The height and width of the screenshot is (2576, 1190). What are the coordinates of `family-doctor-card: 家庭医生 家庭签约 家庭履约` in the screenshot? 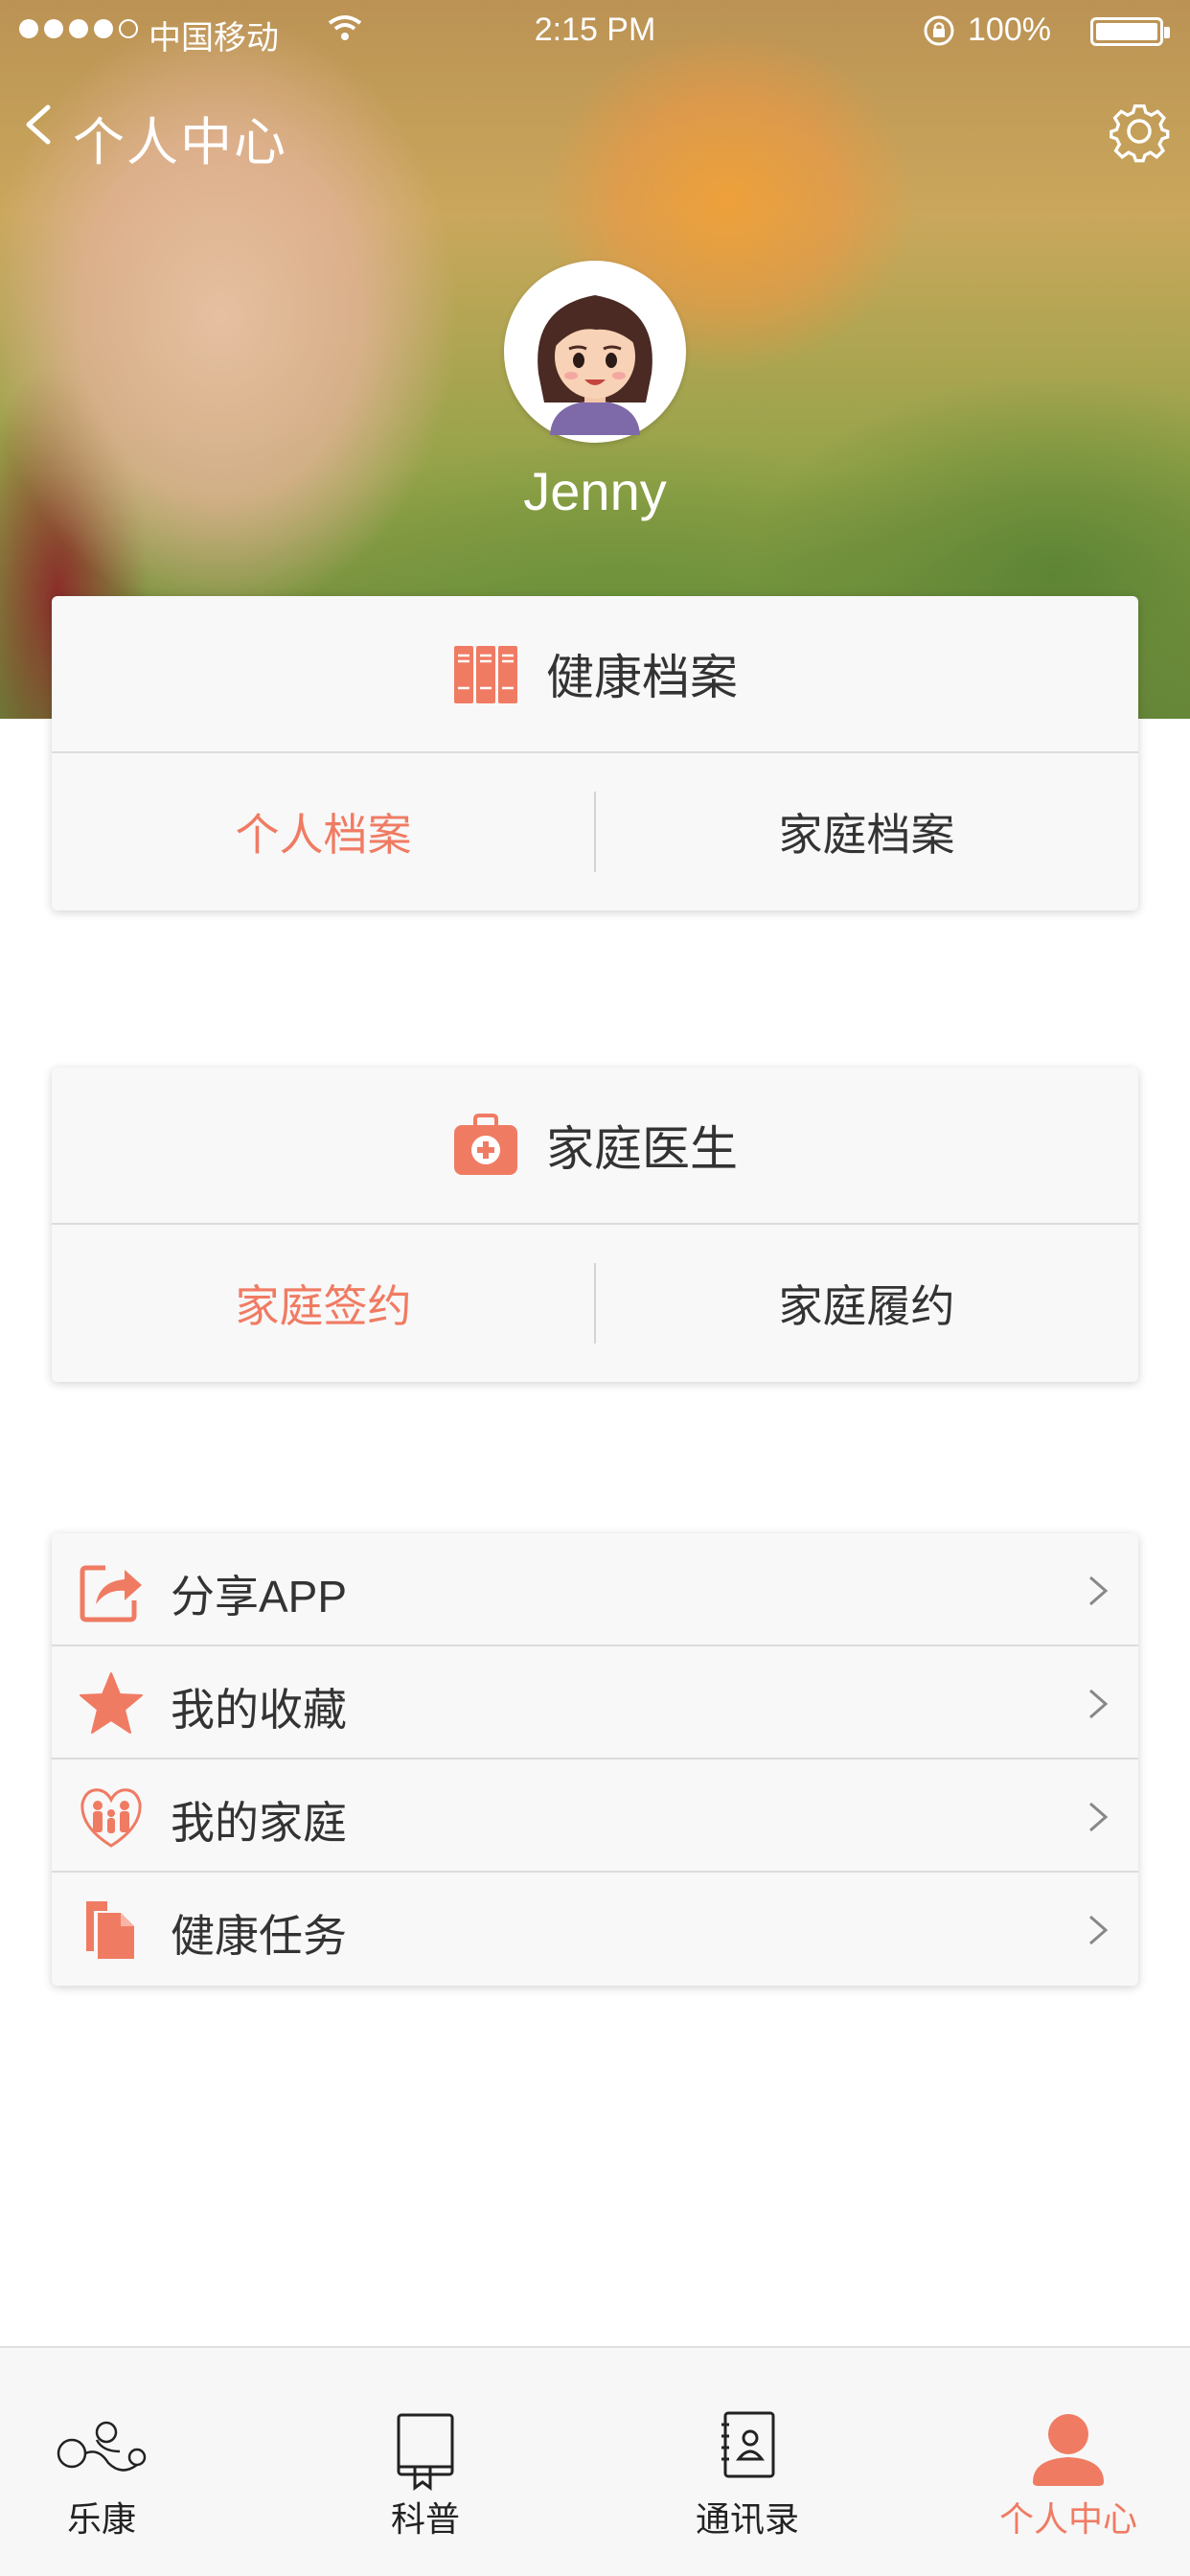 It's located at (595, 1225).